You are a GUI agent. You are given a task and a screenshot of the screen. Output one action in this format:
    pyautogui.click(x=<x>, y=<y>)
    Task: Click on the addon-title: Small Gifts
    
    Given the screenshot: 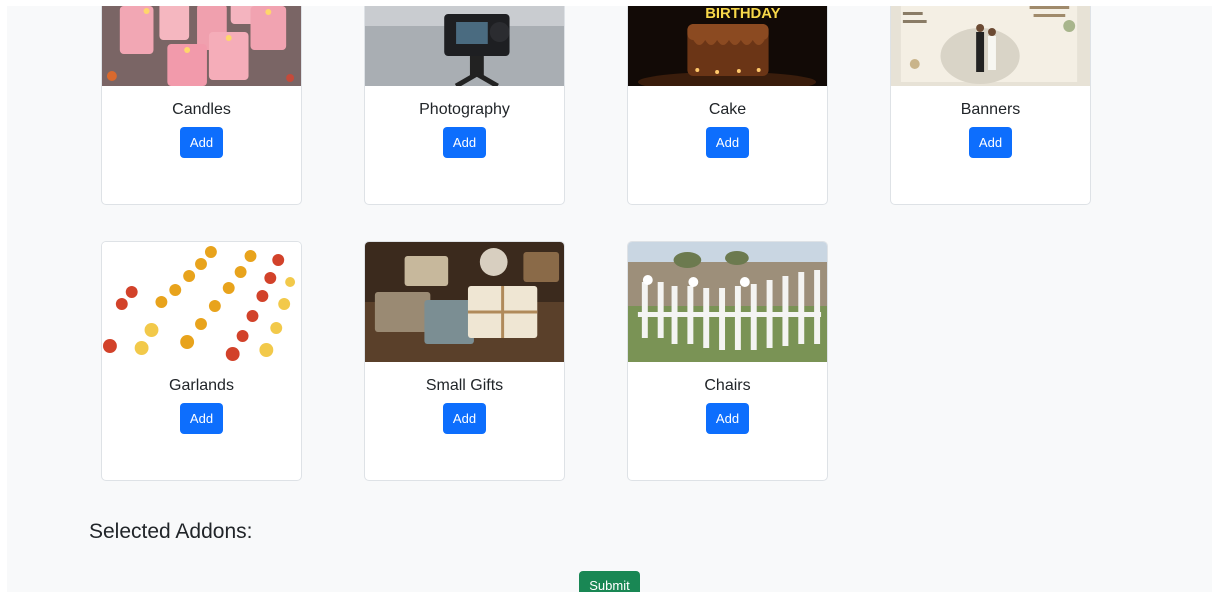 What is the action you would take?
    pyautogui.click(x=464, y=385)
    